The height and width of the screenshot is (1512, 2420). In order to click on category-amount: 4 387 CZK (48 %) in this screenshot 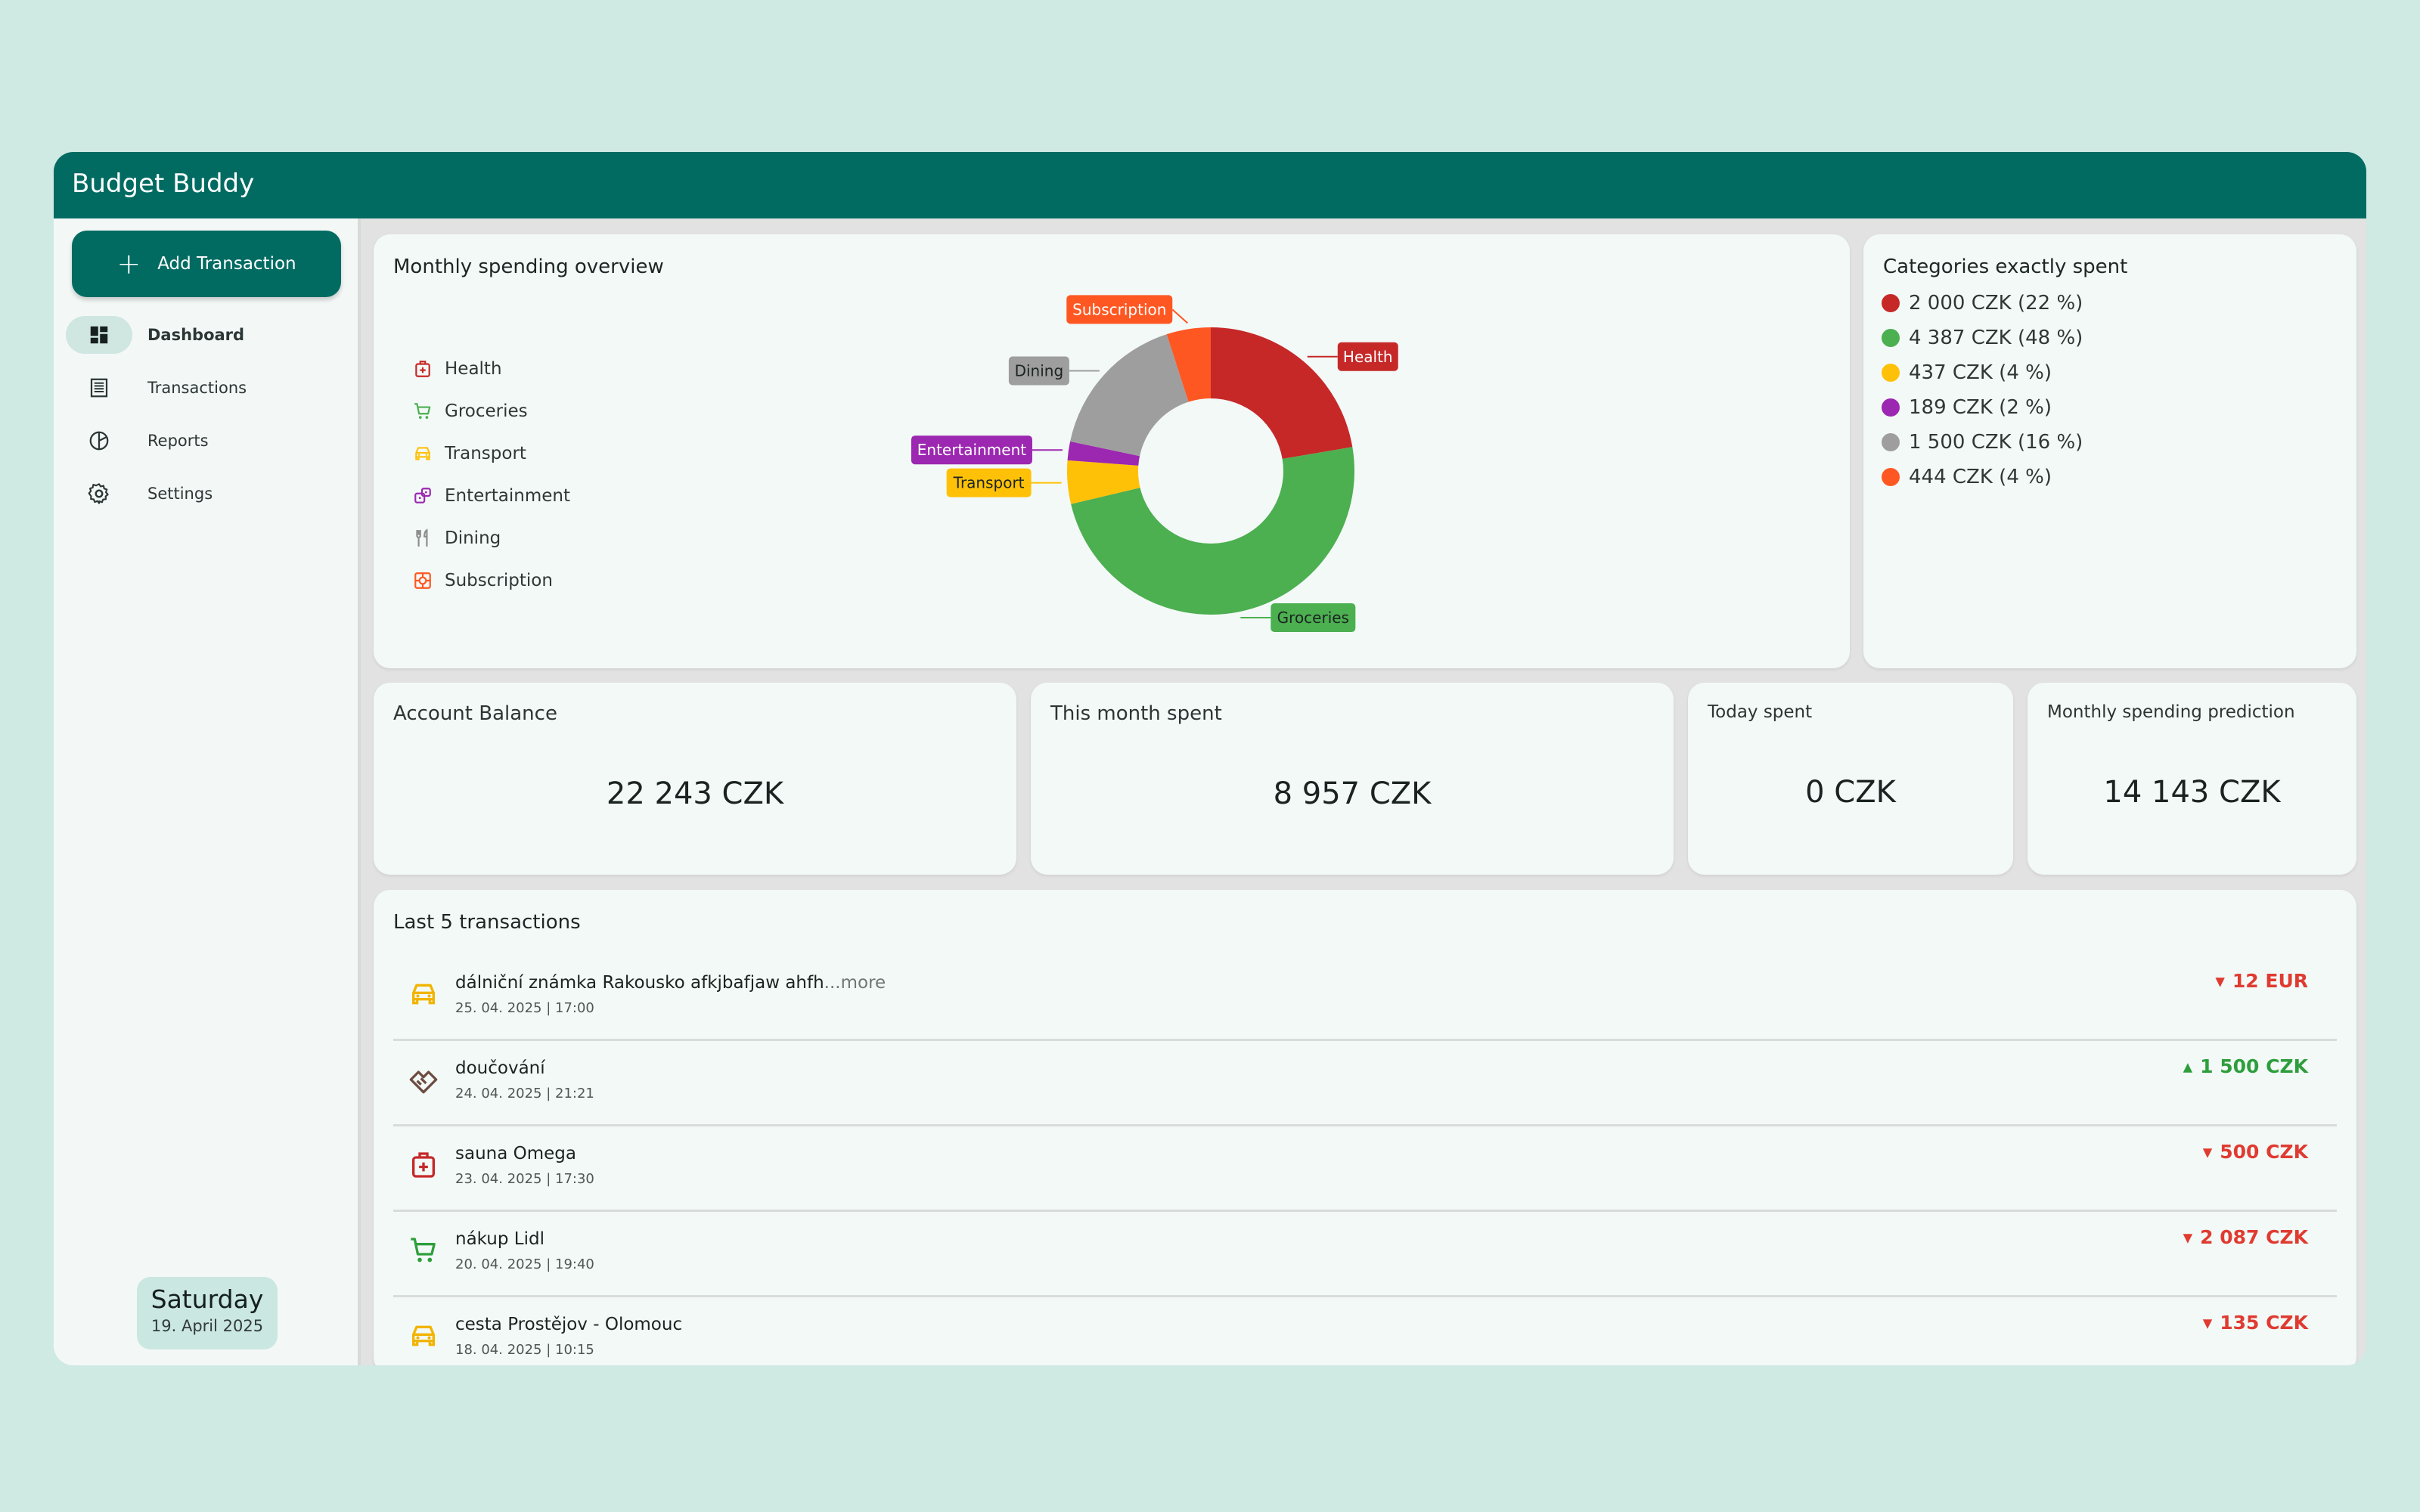, I will do `click(1996, 338)`.